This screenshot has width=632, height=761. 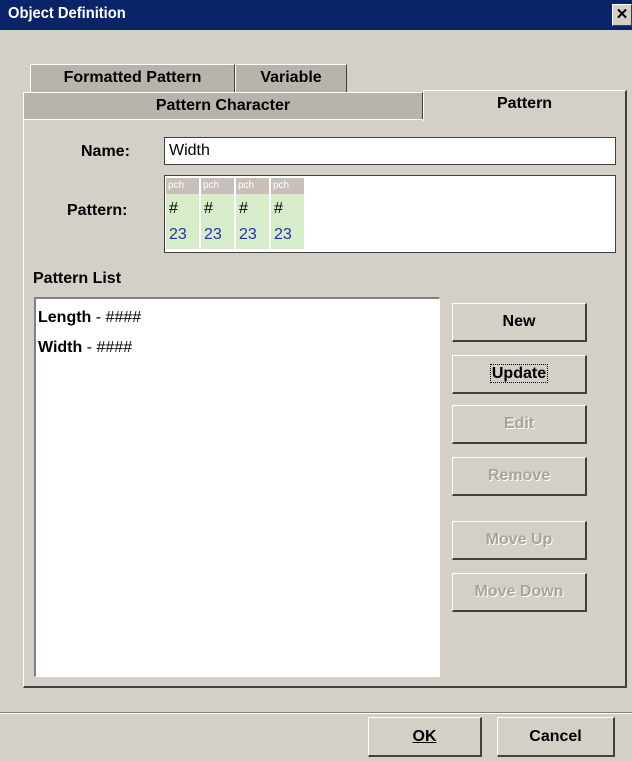 I want to click on remove-button: Remove, so click(x=519, y=476).